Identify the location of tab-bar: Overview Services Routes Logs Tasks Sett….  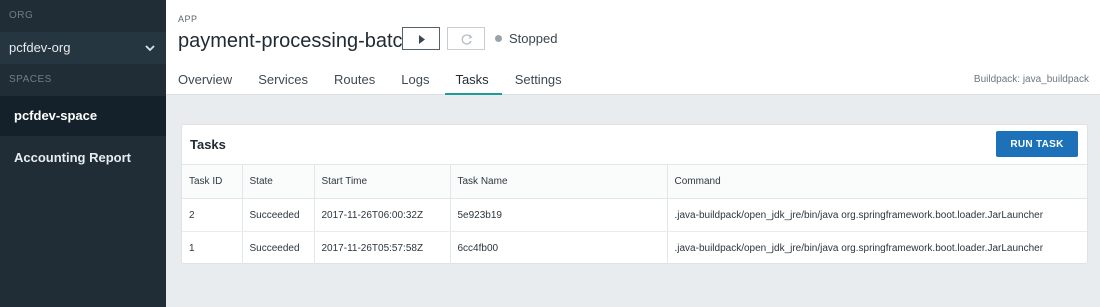
(383, 84).